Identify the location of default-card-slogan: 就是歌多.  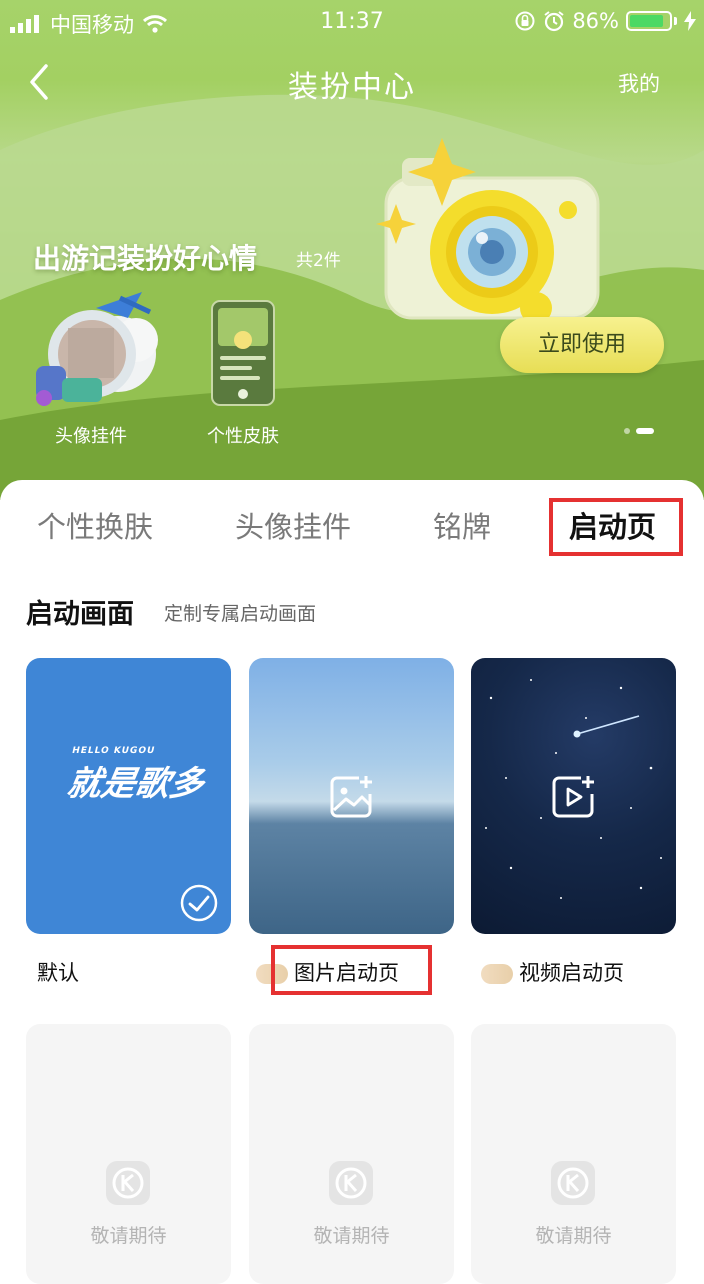
(135, 784).